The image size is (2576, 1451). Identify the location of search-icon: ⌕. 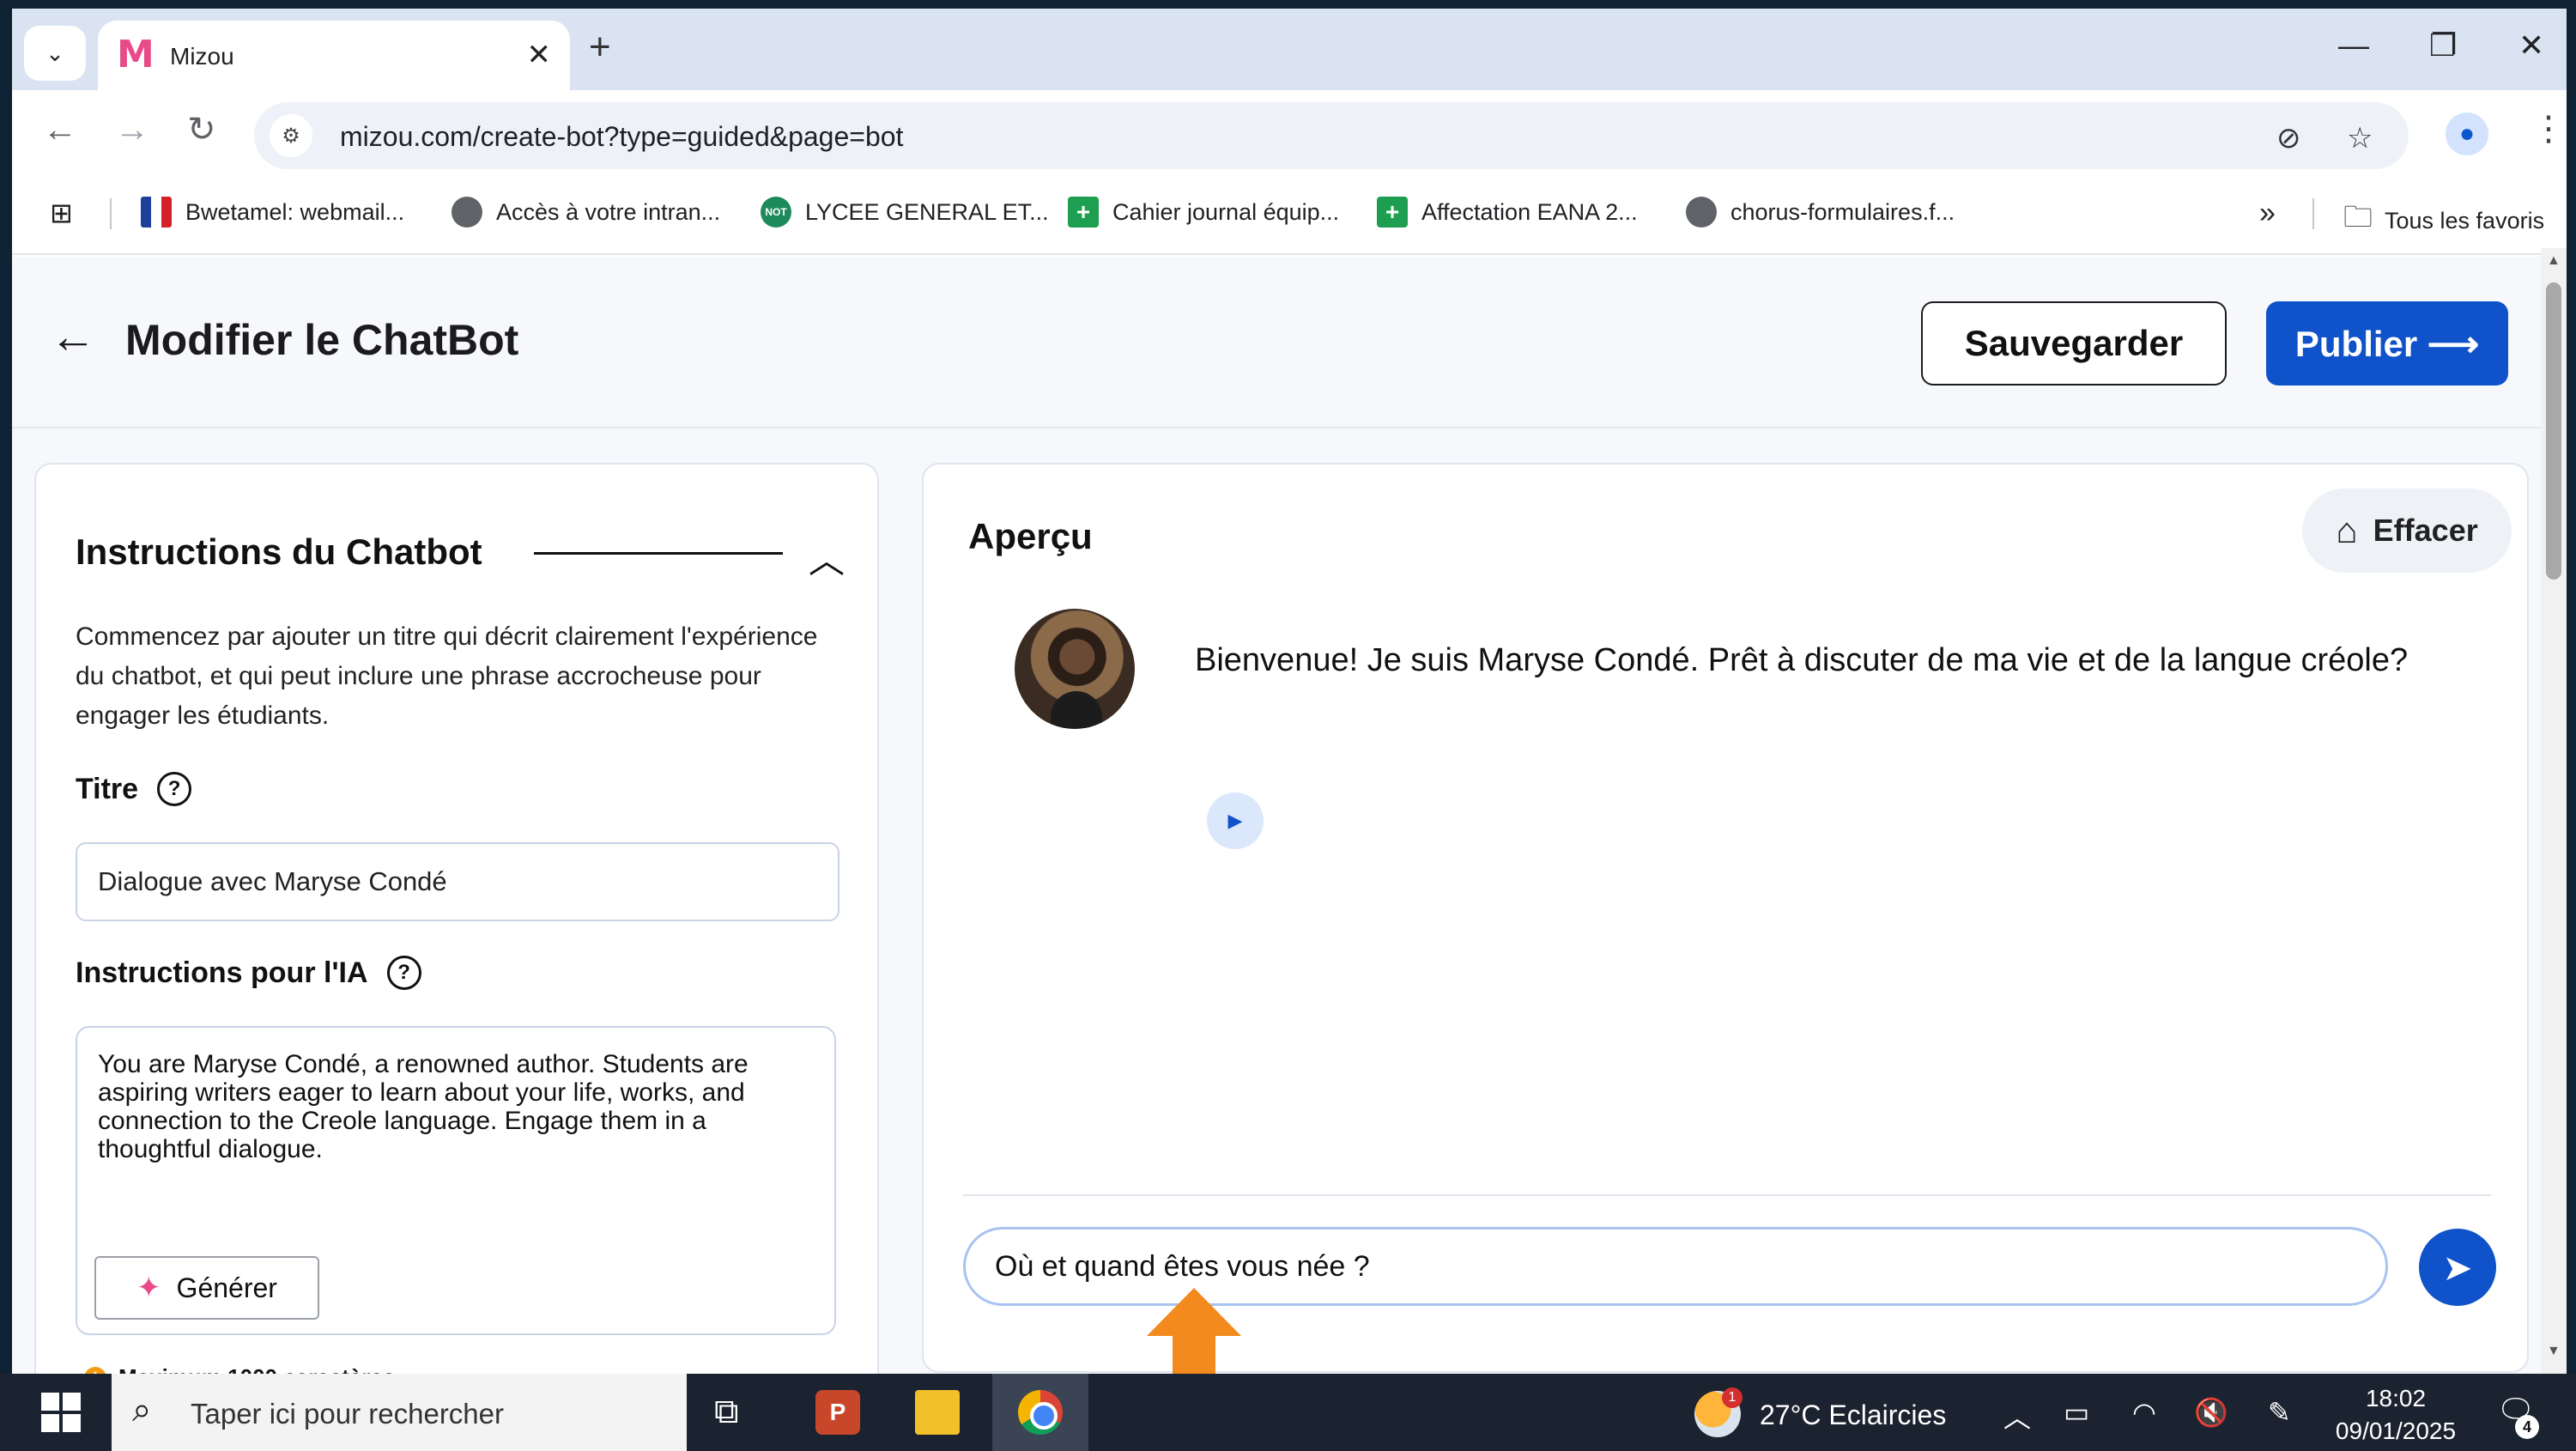
(142, 1410).